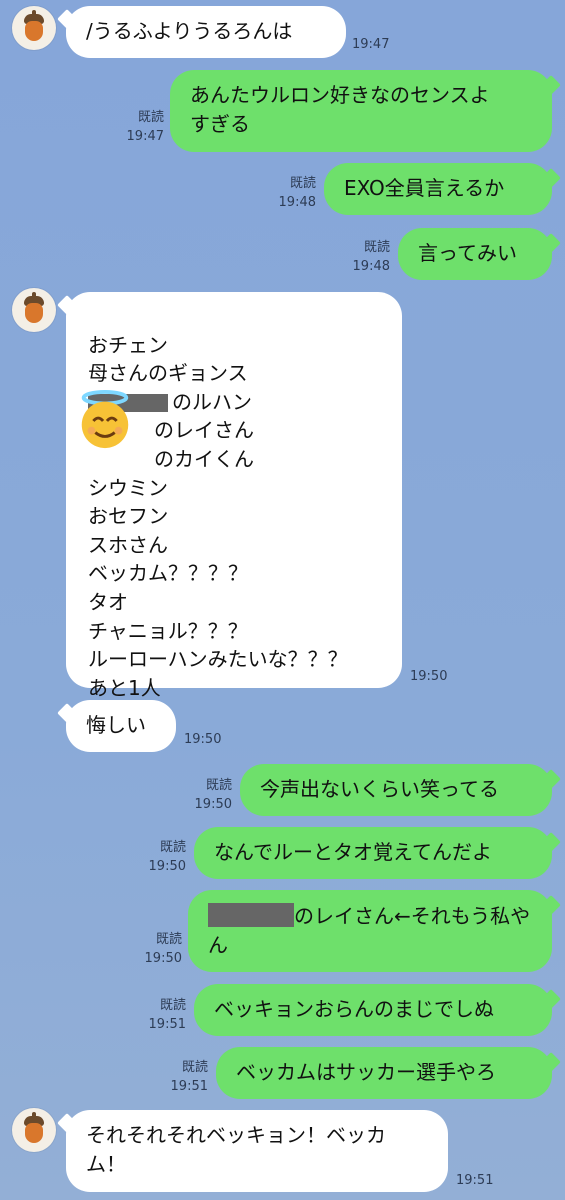 This screenshot has height=1200, width=565. What do you see at coordinates (373, 853) in the screenshot?
I see `message-bubble: なんでルーとタオ覚えてんだよ` at bounding box center [373, 853].